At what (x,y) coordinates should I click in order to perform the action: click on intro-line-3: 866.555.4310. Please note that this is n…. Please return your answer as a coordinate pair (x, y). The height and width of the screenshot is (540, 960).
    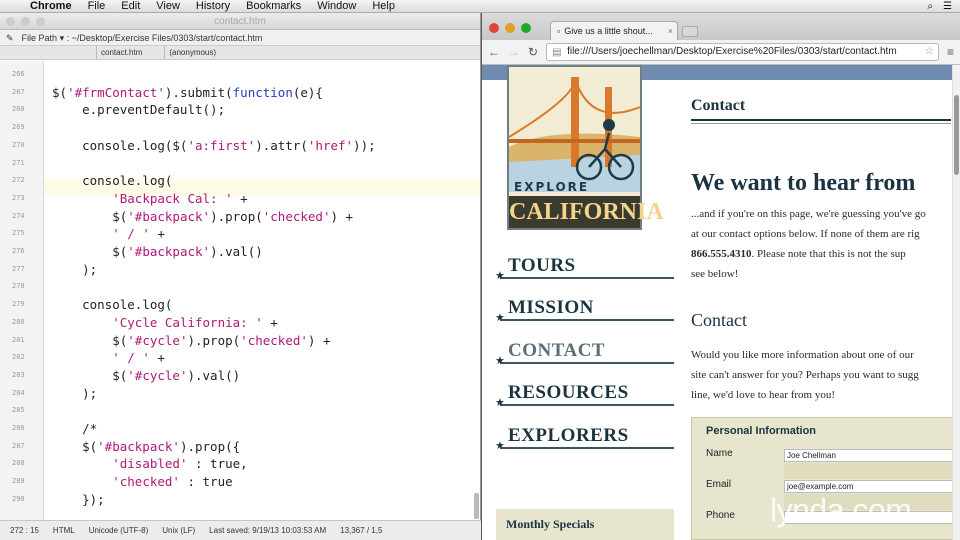
    Looking at the image, I should click on (798, 255).